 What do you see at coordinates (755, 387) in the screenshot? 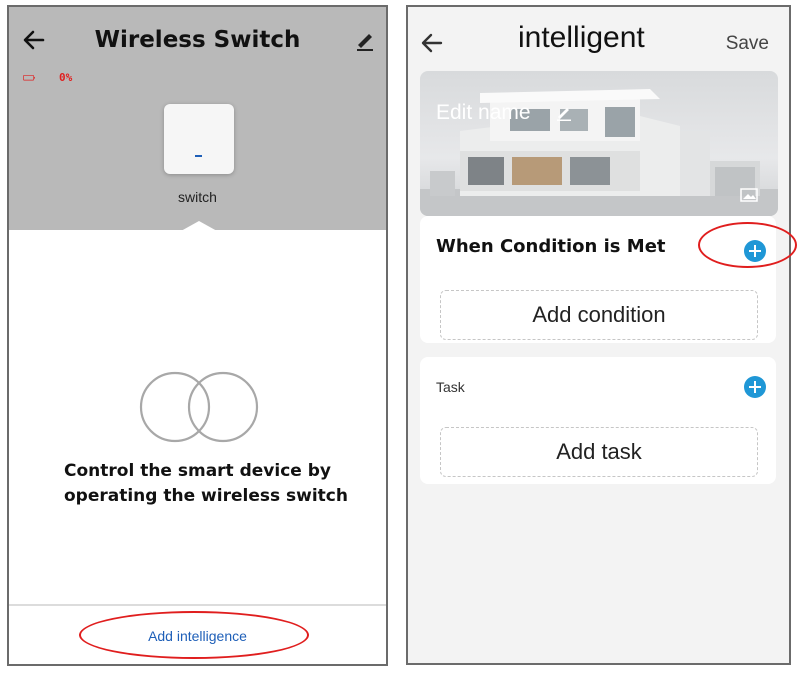
I see `add-task-plus-icon` at bounding box center [755, 387].